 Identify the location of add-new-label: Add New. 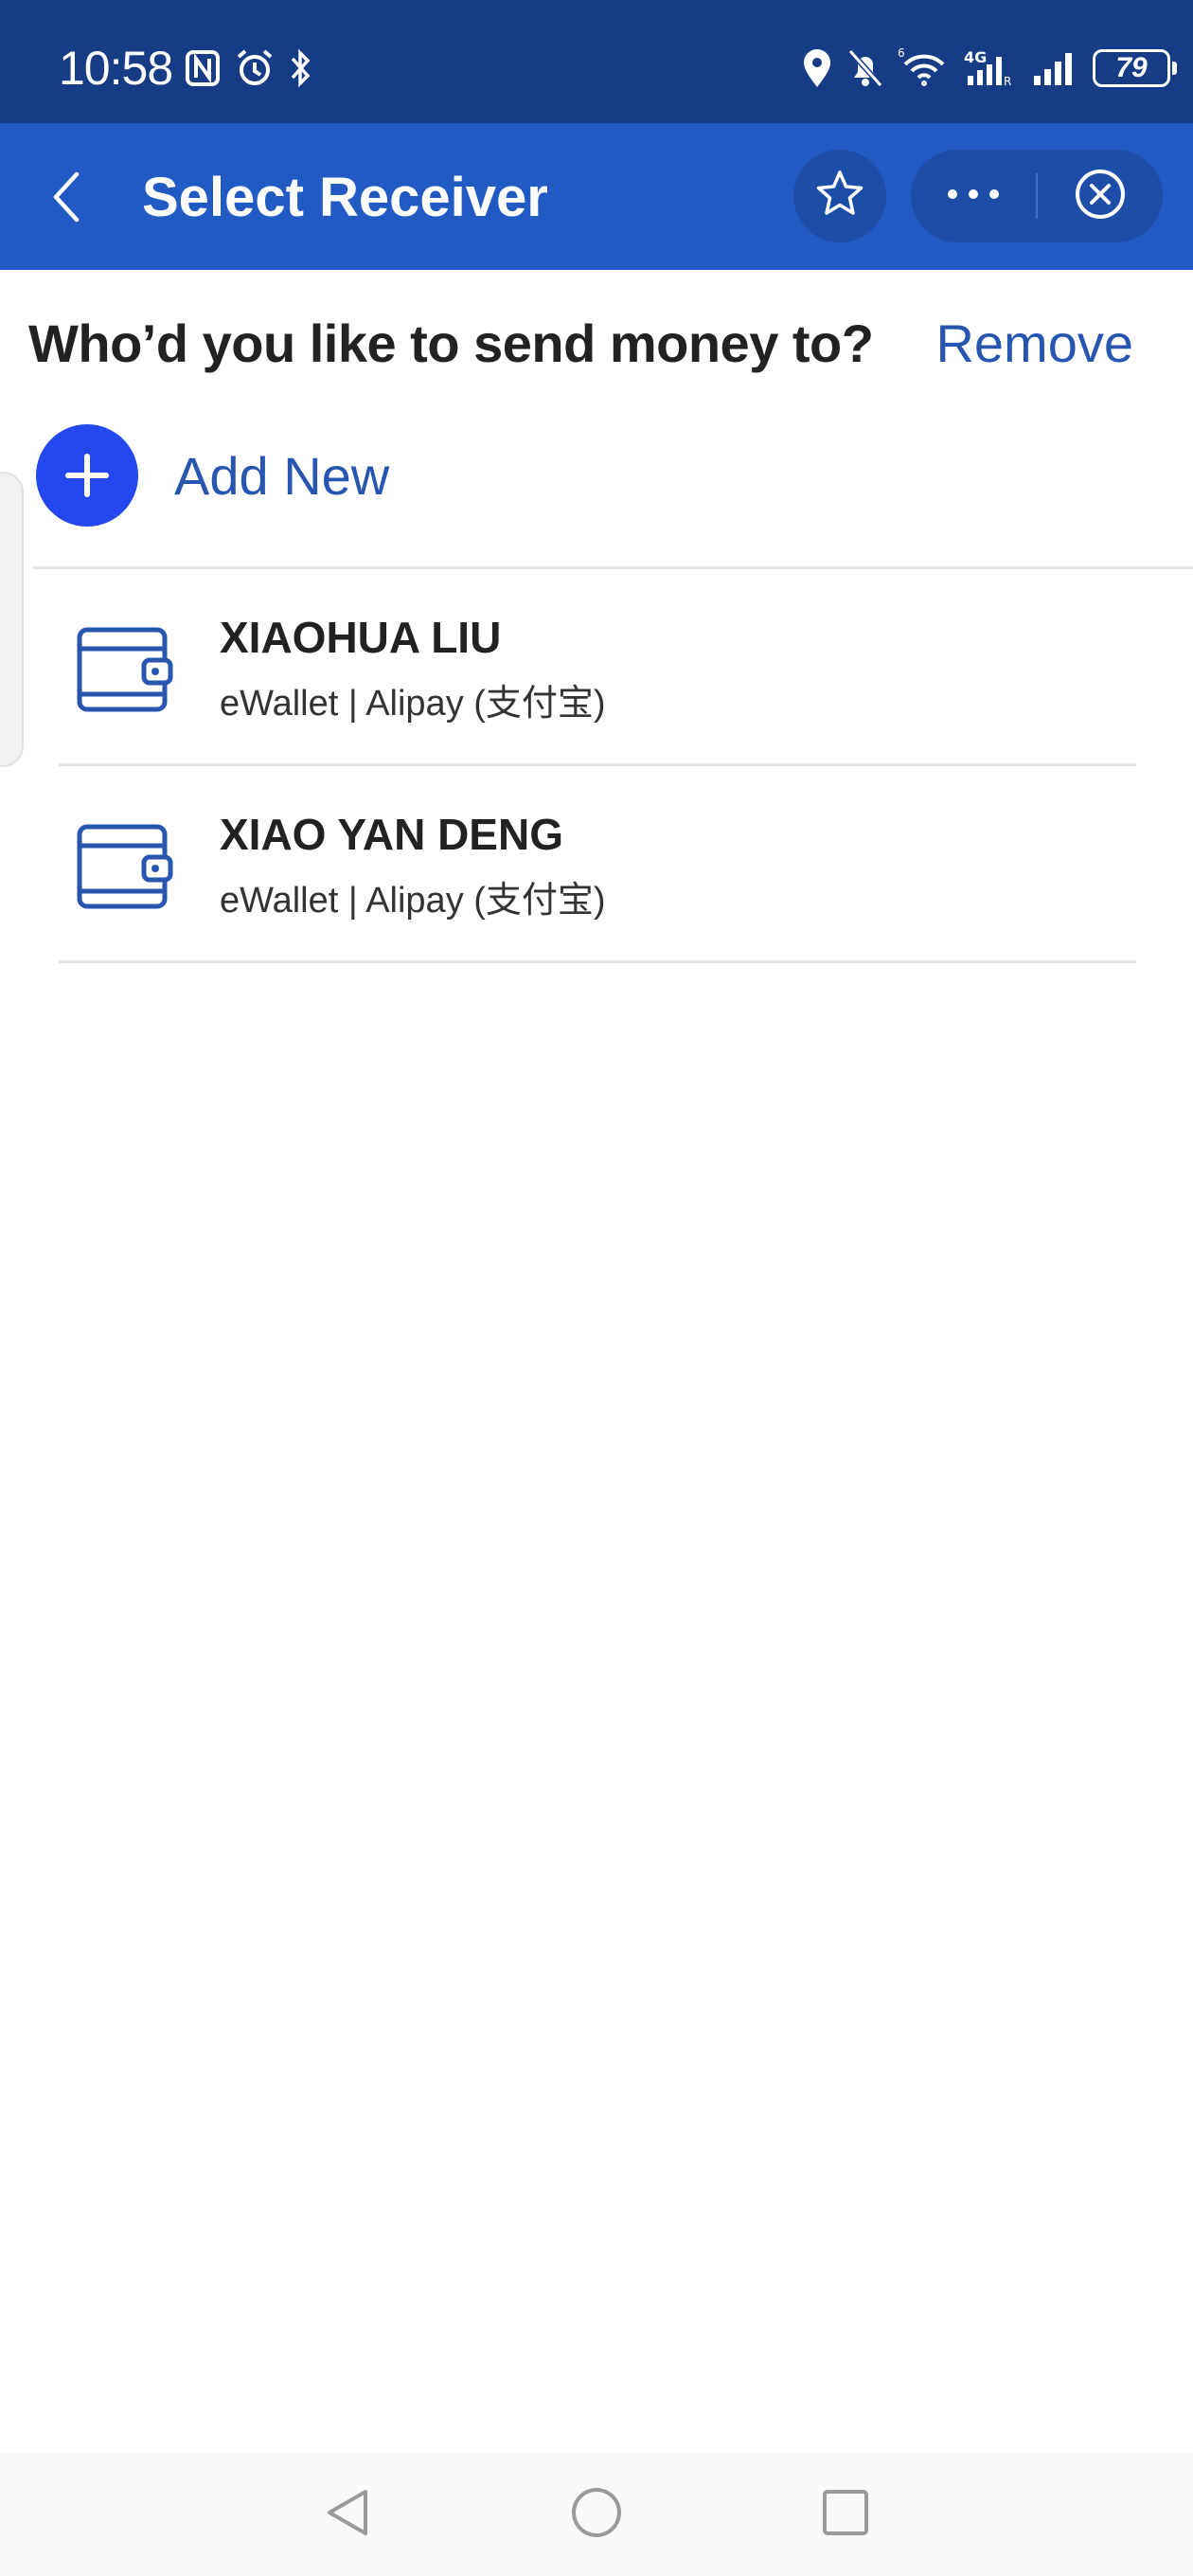
(282, 475).